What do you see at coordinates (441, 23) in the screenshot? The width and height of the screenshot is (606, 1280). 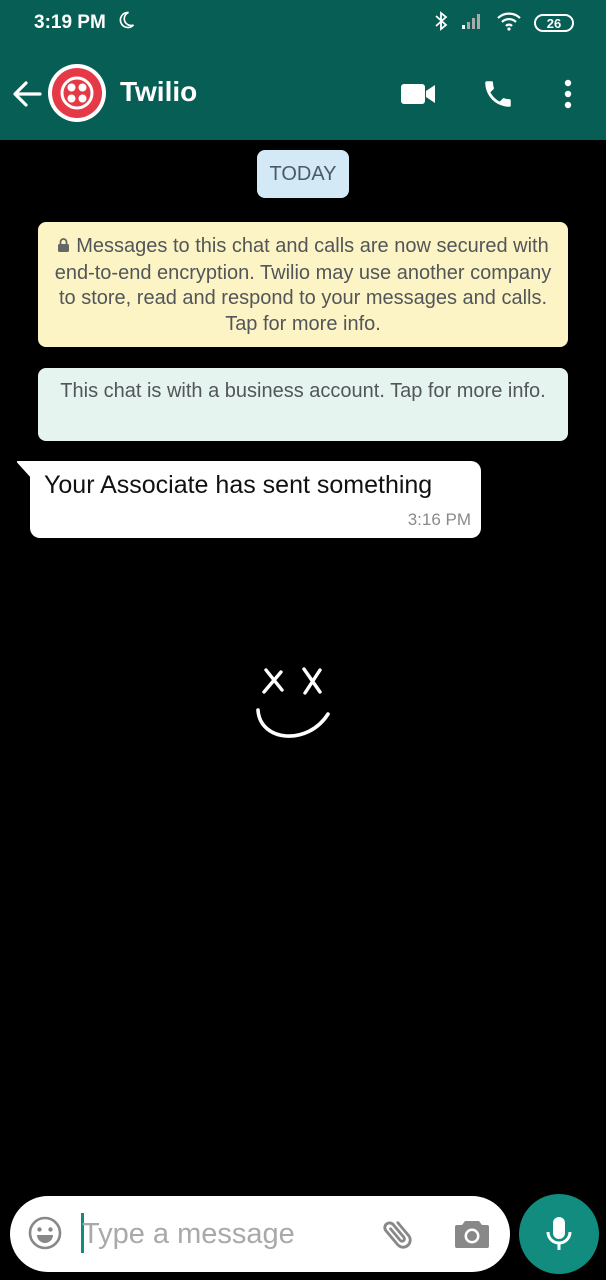 I see `bluetooth-icon` at bounding box center [441, 23].